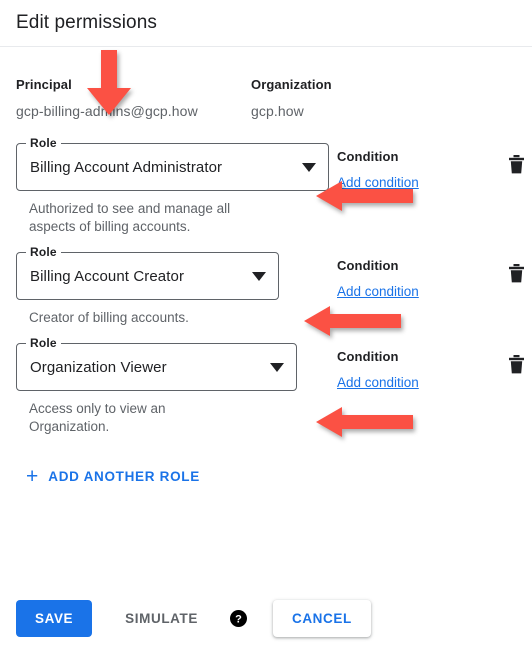  What do you see at coordinates (321, 618) in the screenshot?
I see `cancel-button: CANCEL` at bounding box center [321, 618].